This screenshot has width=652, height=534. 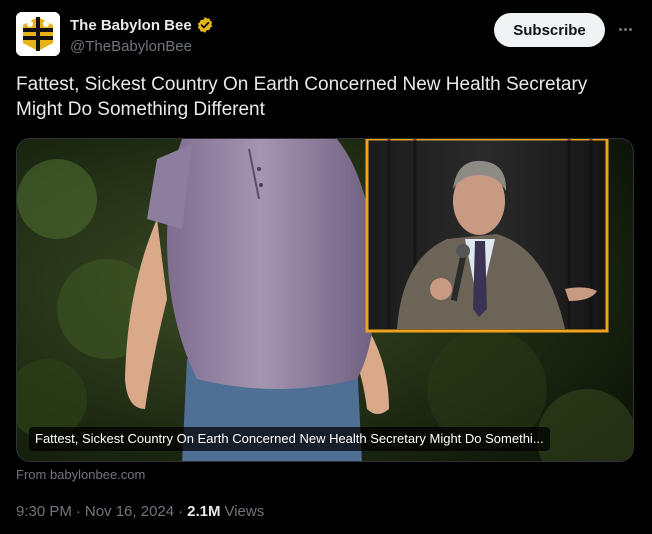 What do you see at coordinates (244, 511) in the screenshot?
I see `views-label: Views` at bounding box center [244, 511].